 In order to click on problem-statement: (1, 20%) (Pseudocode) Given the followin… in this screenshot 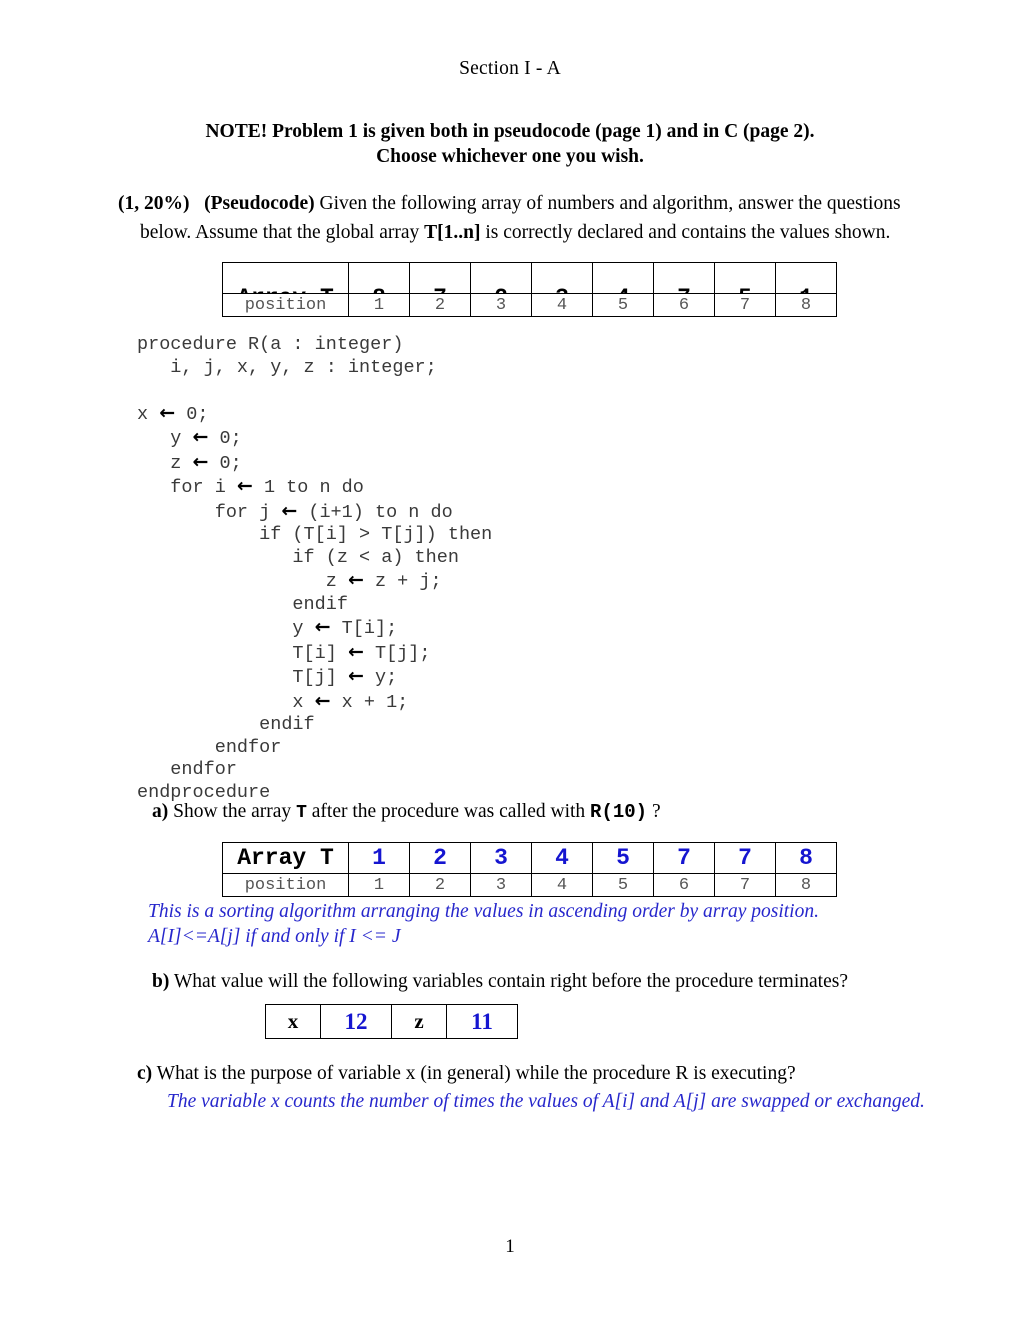, I will do `click(527, 218)`.